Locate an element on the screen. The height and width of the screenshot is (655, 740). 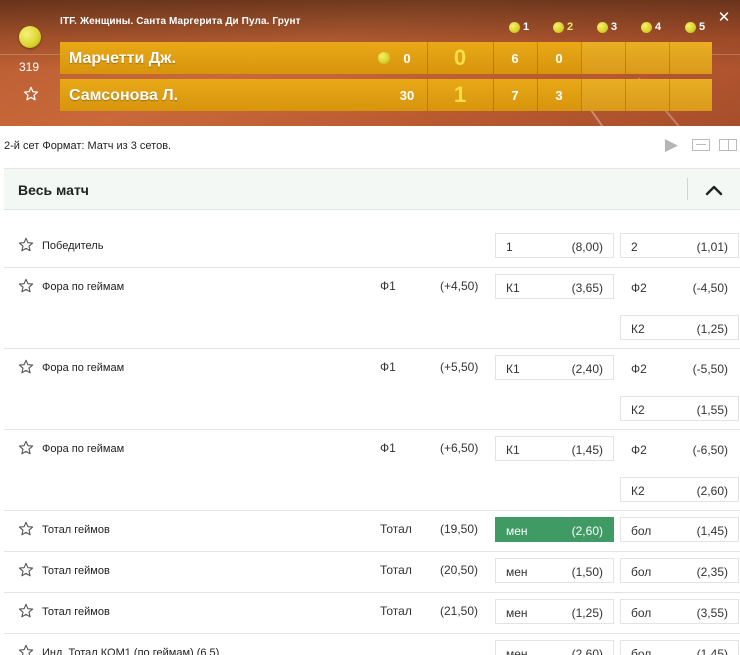
odds-button: К2 (1,25) is located at coordinates (679, 327).